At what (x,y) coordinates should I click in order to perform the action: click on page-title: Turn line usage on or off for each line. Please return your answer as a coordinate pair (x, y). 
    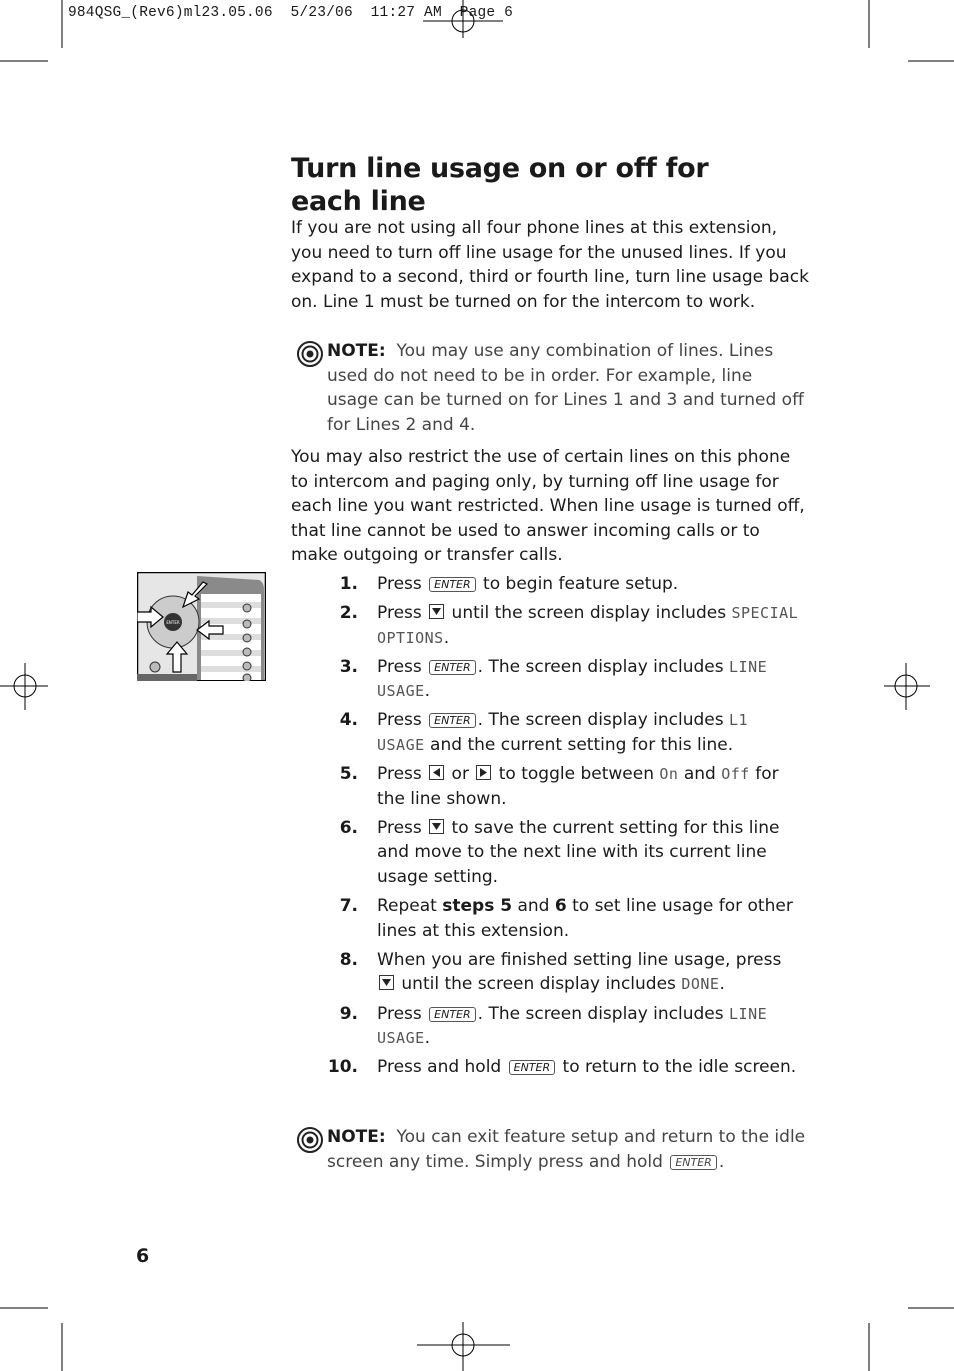
    Looking at the image, I should click on (500, 185).